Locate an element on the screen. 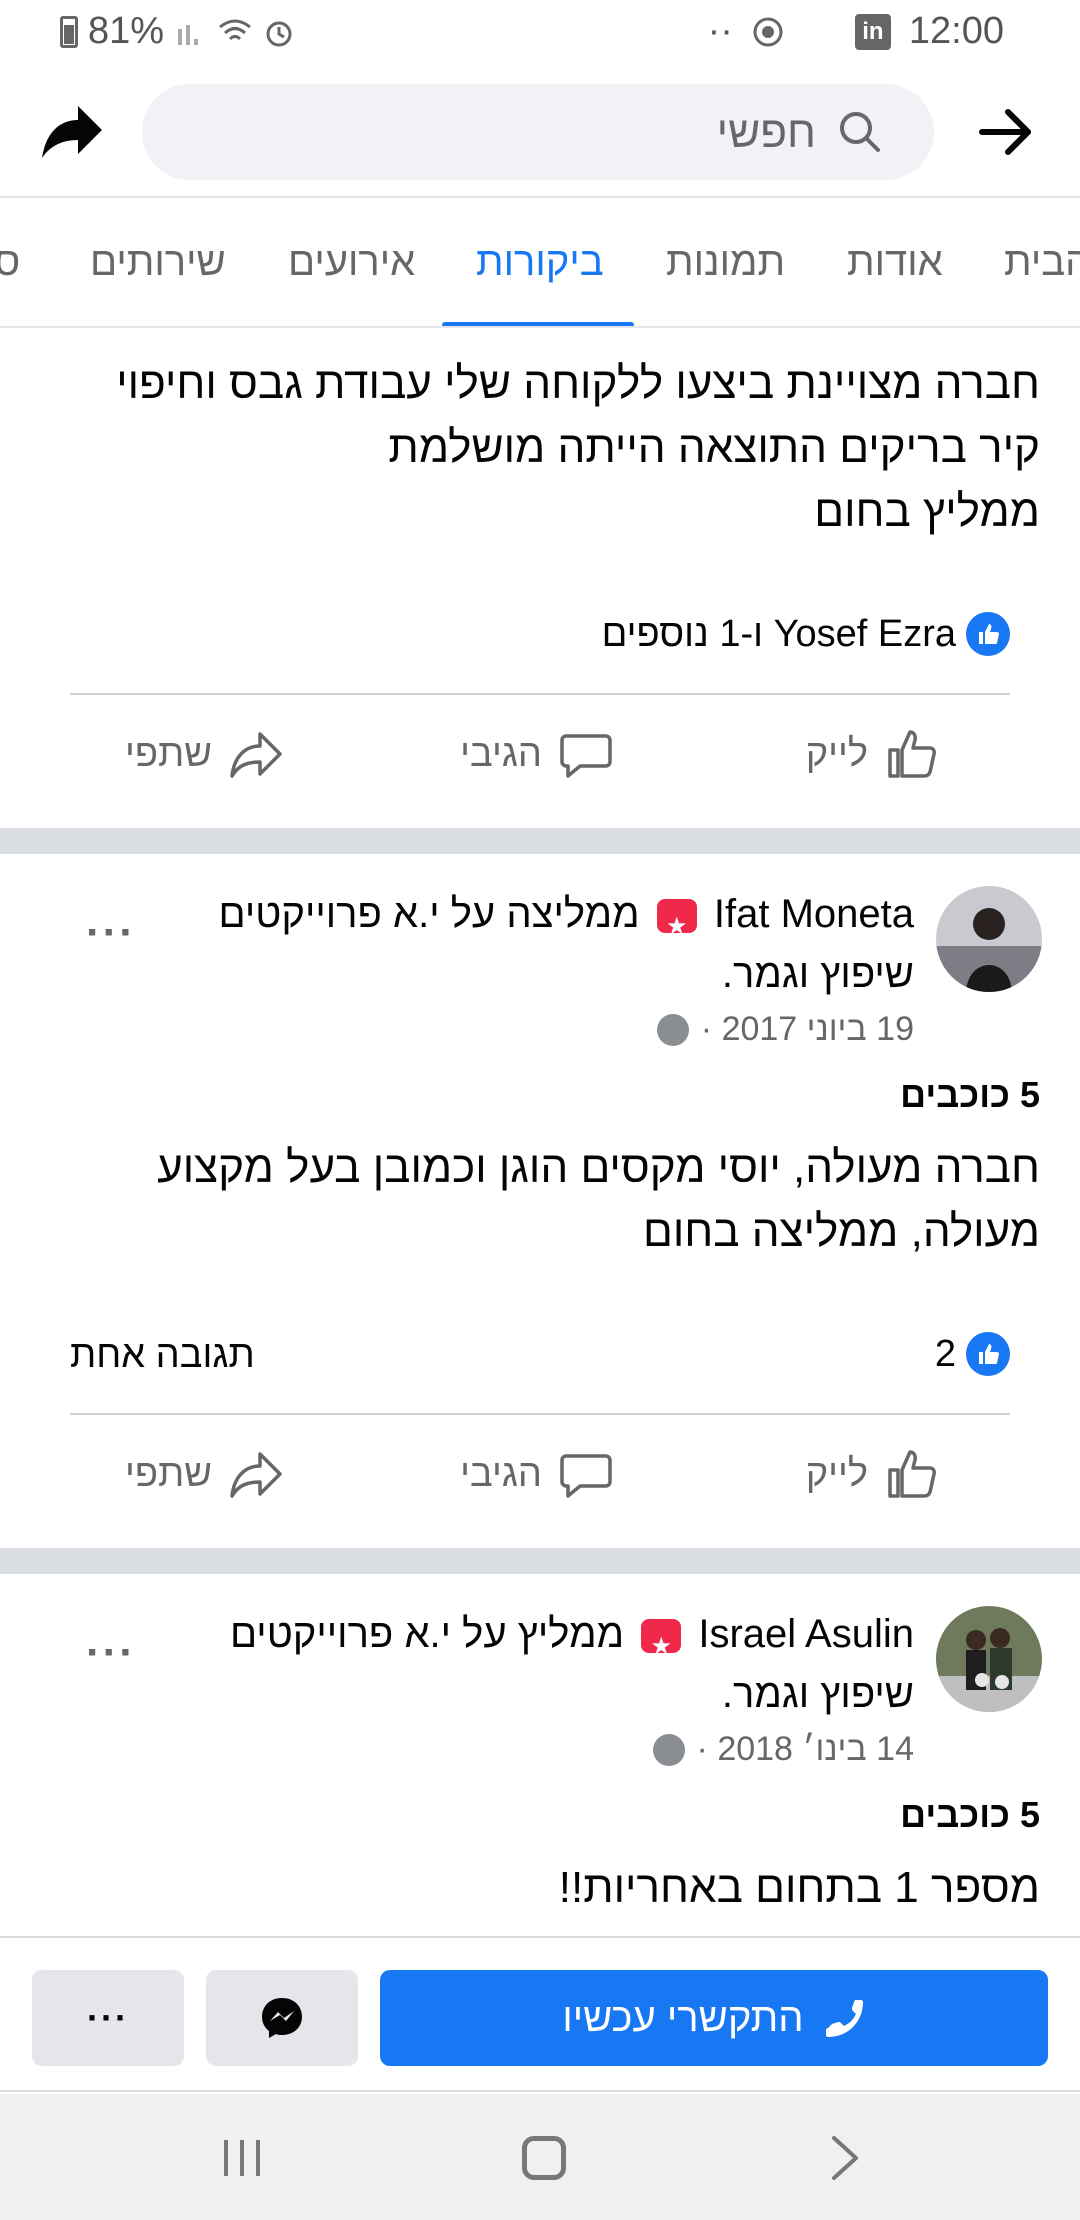 Image resolution: width=1080 pixels, height=2220 pixels. review-date: 19 ביוני 2017 · is located at coordinates (785, 1029).